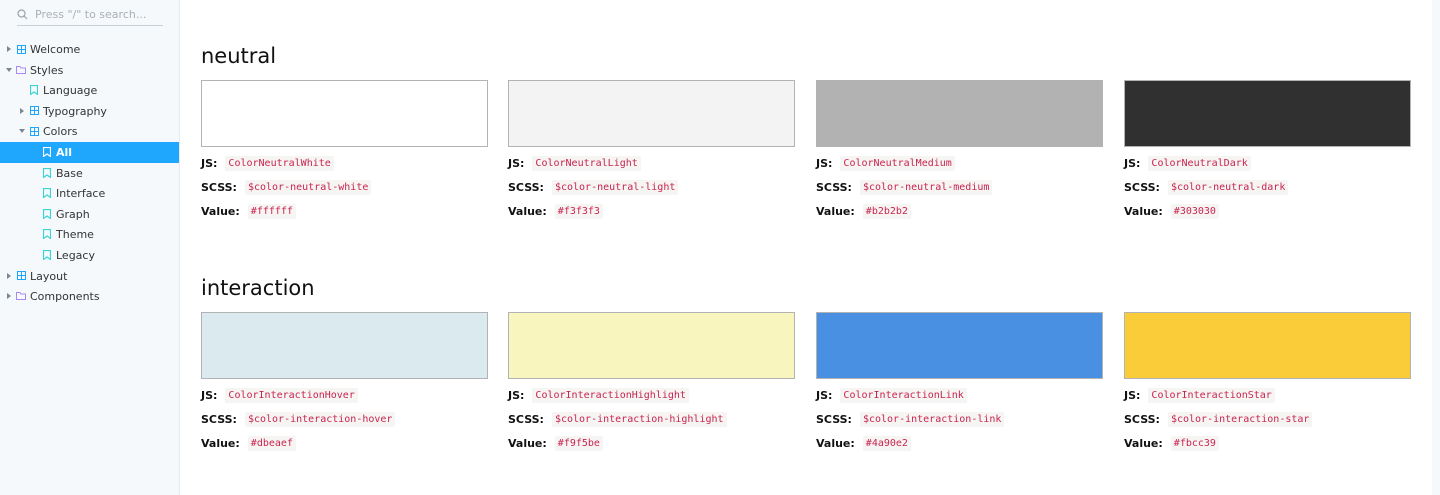  I want to click on value-value: #fbcc39, so click(1194, 443).